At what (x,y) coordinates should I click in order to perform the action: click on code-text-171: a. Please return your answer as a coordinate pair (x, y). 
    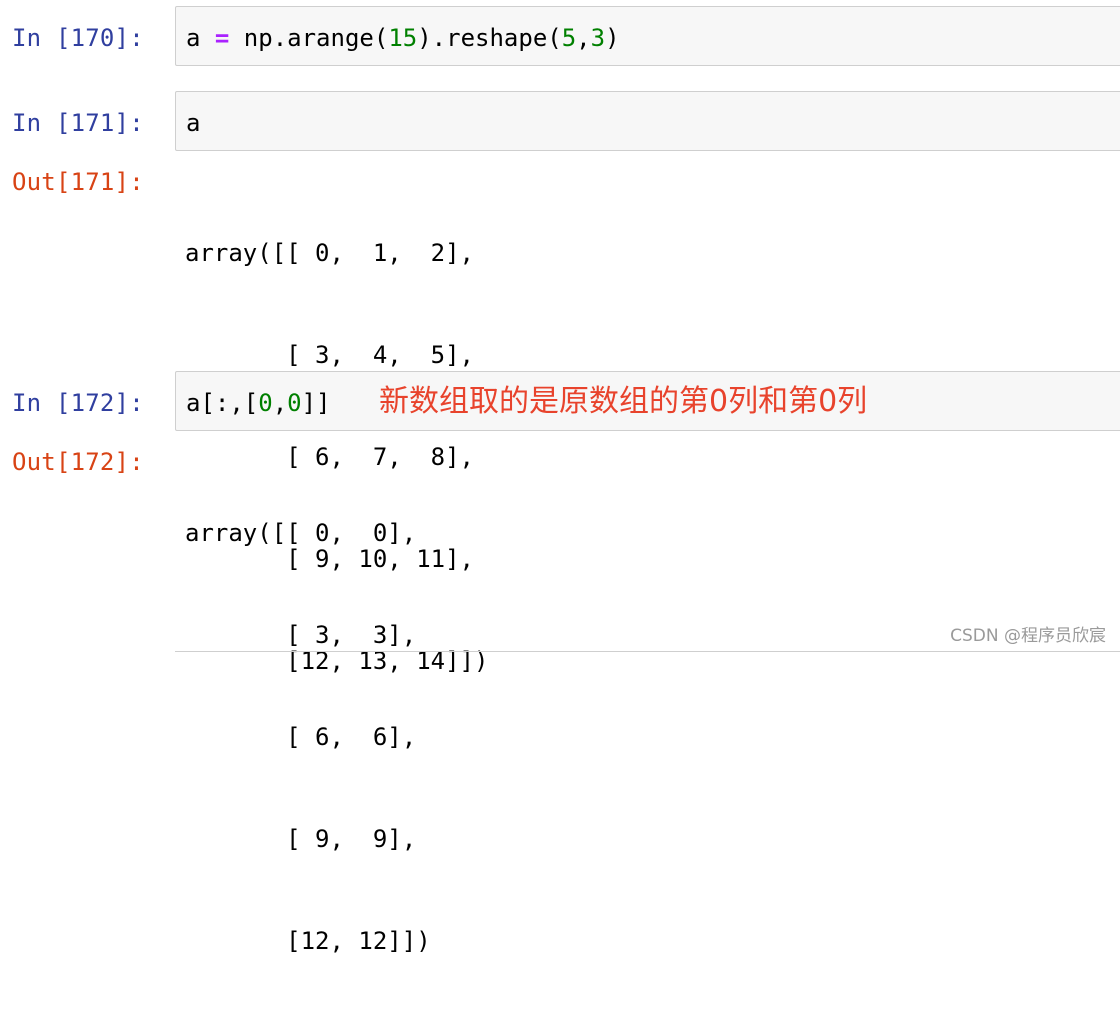
    Looking at the image, I should click on (193, 123).